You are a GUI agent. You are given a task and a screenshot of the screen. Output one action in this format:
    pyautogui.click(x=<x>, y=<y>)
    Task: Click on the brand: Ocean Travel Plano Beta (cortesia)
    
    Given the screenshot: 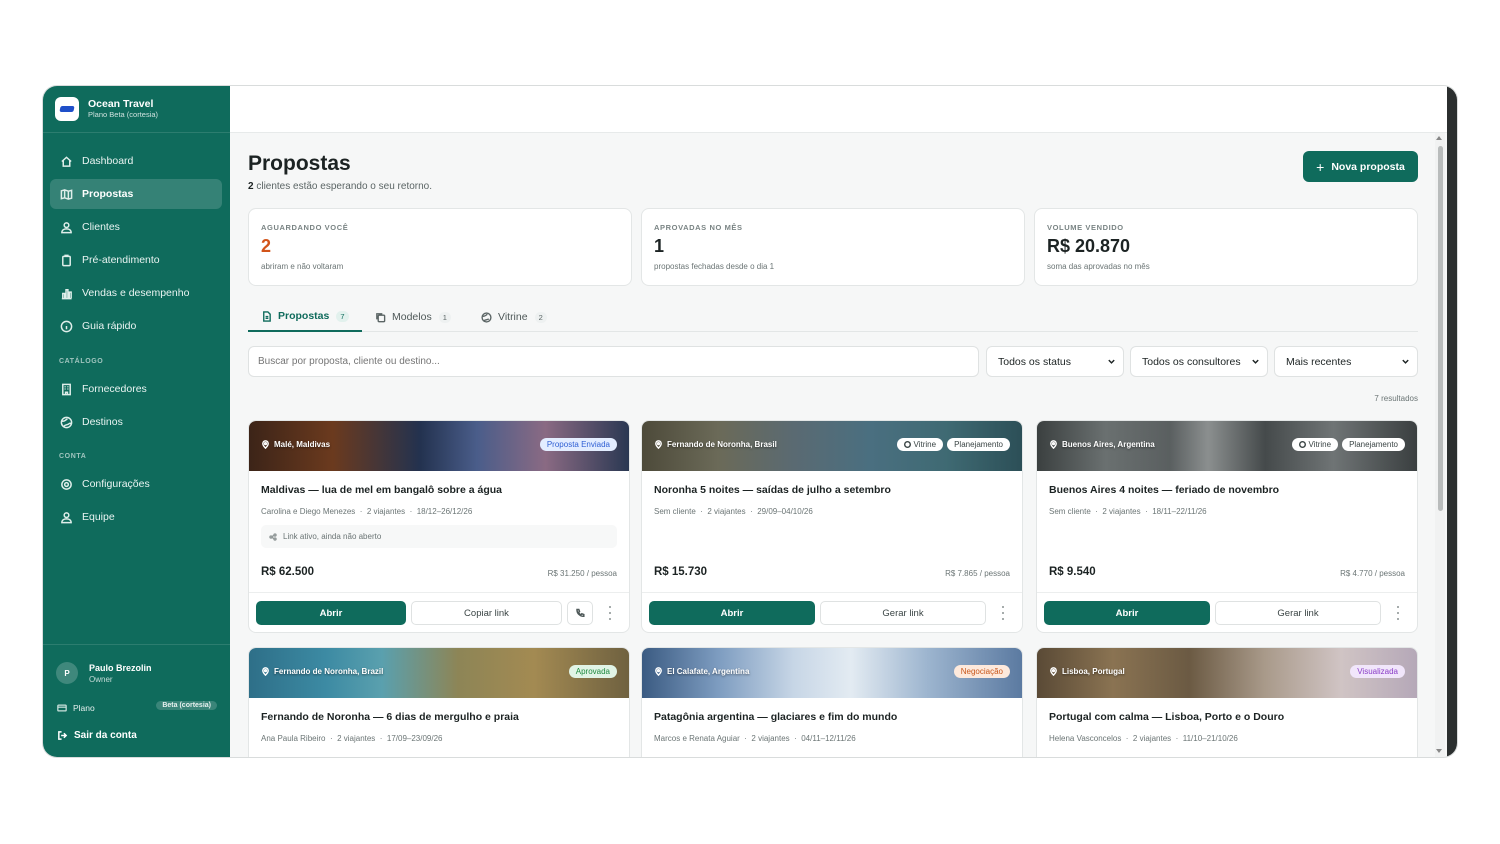 What is the action you would take?
    pyautogui.click(x=136, y=109)
    